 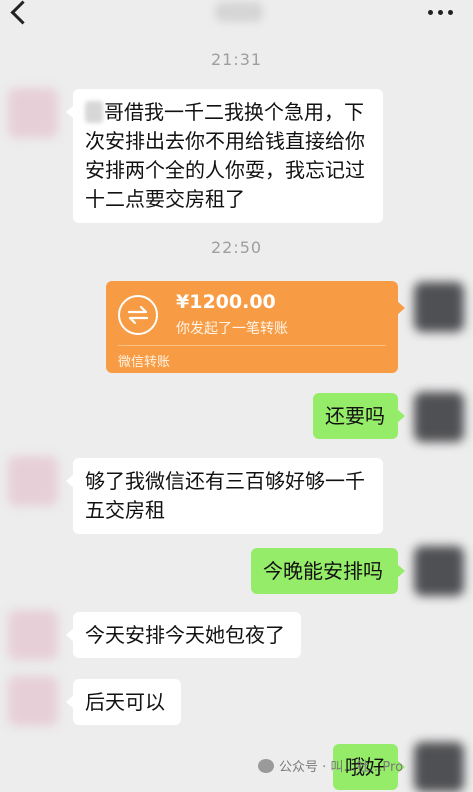 I want to click on message-bubble-received: 今天安排今天她包夜了, so click(x=183, y=635).